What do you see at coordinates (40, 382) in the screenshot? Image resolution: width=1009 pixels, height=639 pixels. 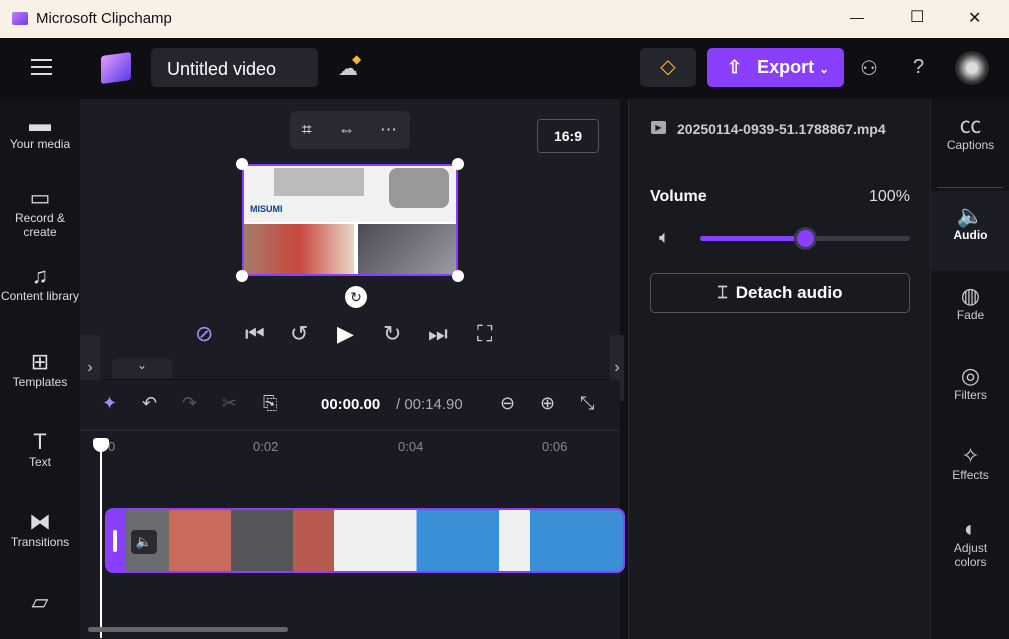 I see `sidebar-item-label: Templates` at bounding box center [40, 382].